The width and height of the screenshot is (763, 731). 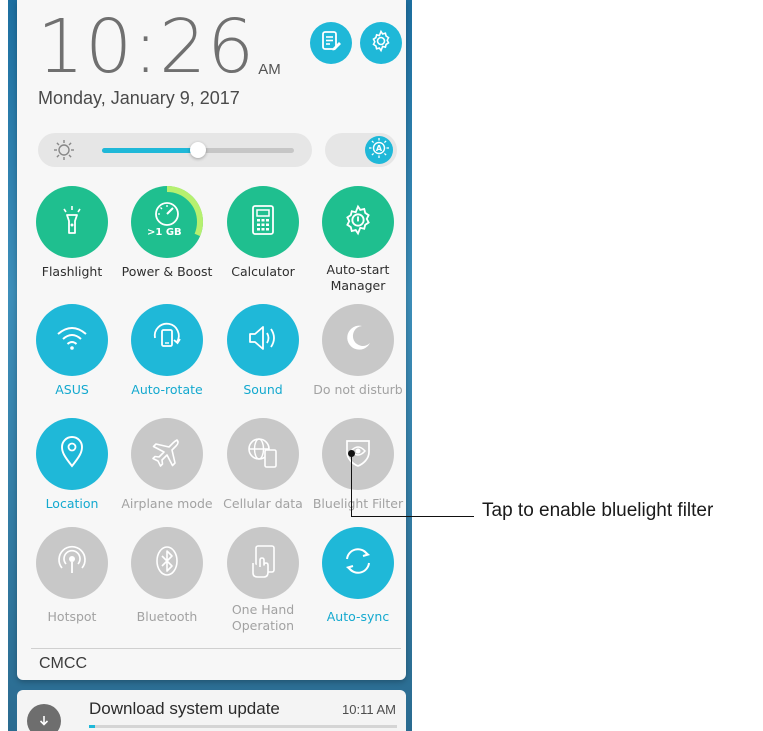 I want to click on tile-hotspot: Hotspot, so click(x=72, y=587).